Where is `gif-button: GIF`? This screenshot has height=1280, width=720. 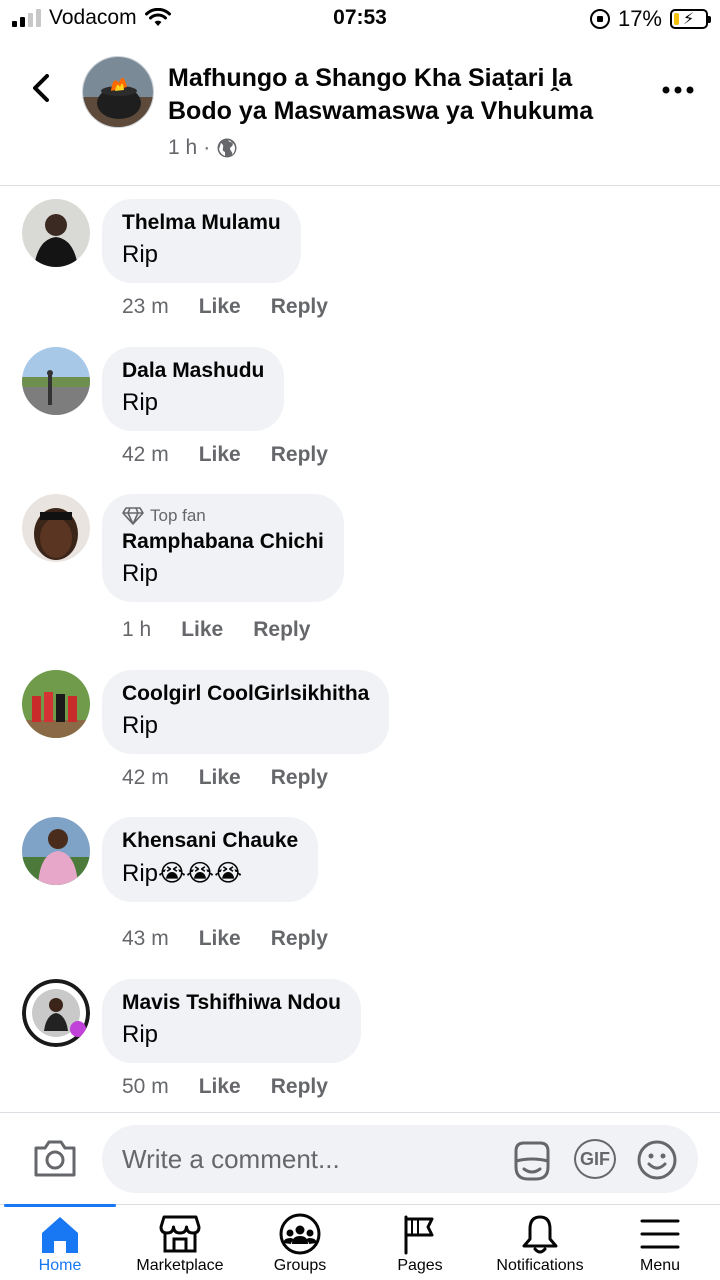
gif-button: GIF is located at coordinates (595, 1159).